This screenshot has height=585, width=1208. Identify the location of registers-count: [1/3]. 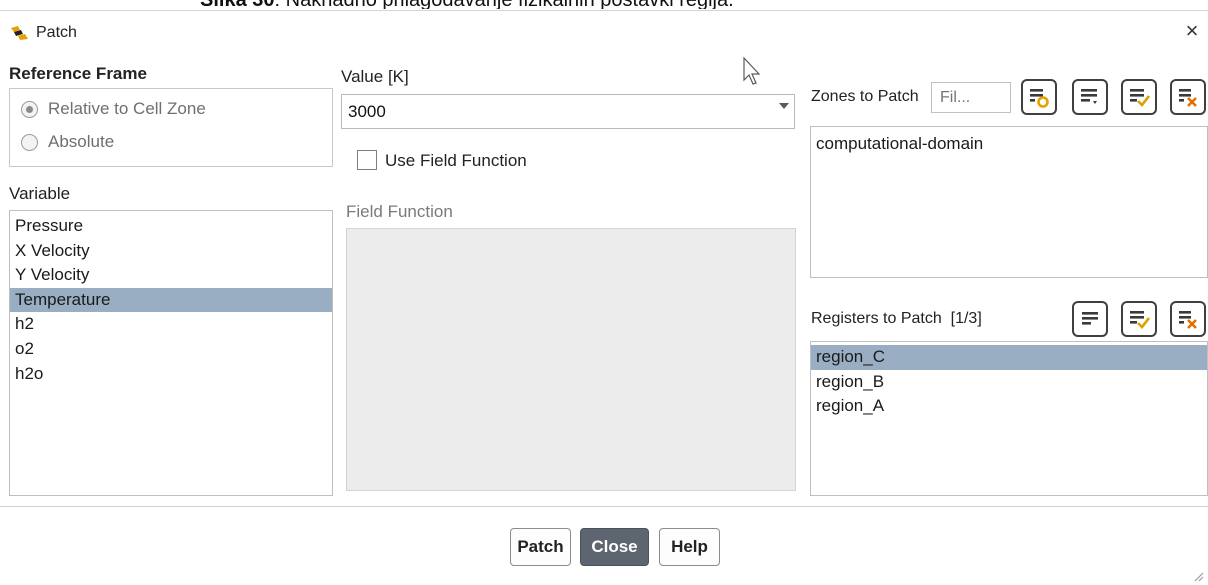
(966, 318).